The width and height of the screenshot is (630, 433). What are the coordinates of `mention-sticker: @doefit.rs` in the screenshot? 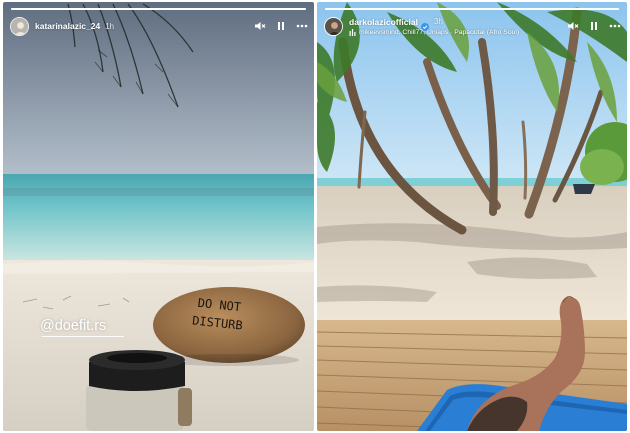 It's located at (73, 326).